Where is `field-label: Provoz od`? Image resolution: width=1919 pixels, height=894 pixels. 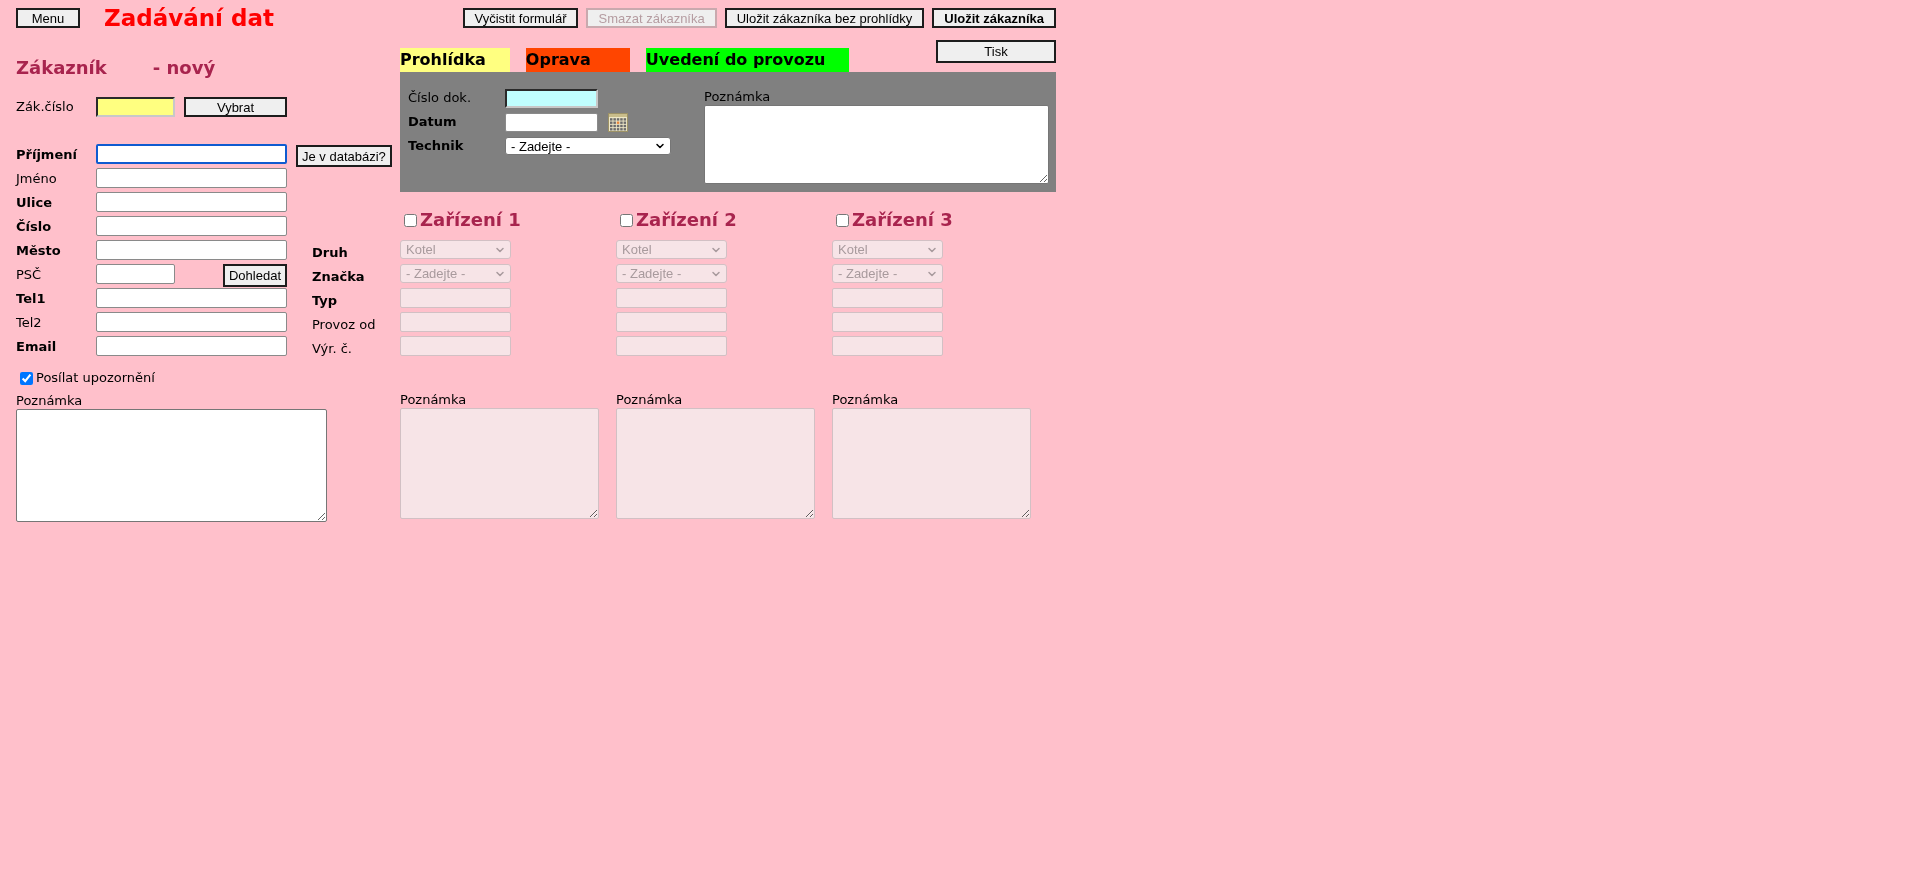 field-label: Provoz od is located at coordinates (344, 325).